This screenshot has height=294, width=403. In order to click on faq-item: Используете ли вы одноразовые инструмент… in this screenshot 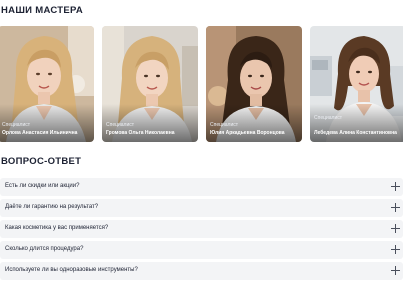, I will do `click(201, 271)`.